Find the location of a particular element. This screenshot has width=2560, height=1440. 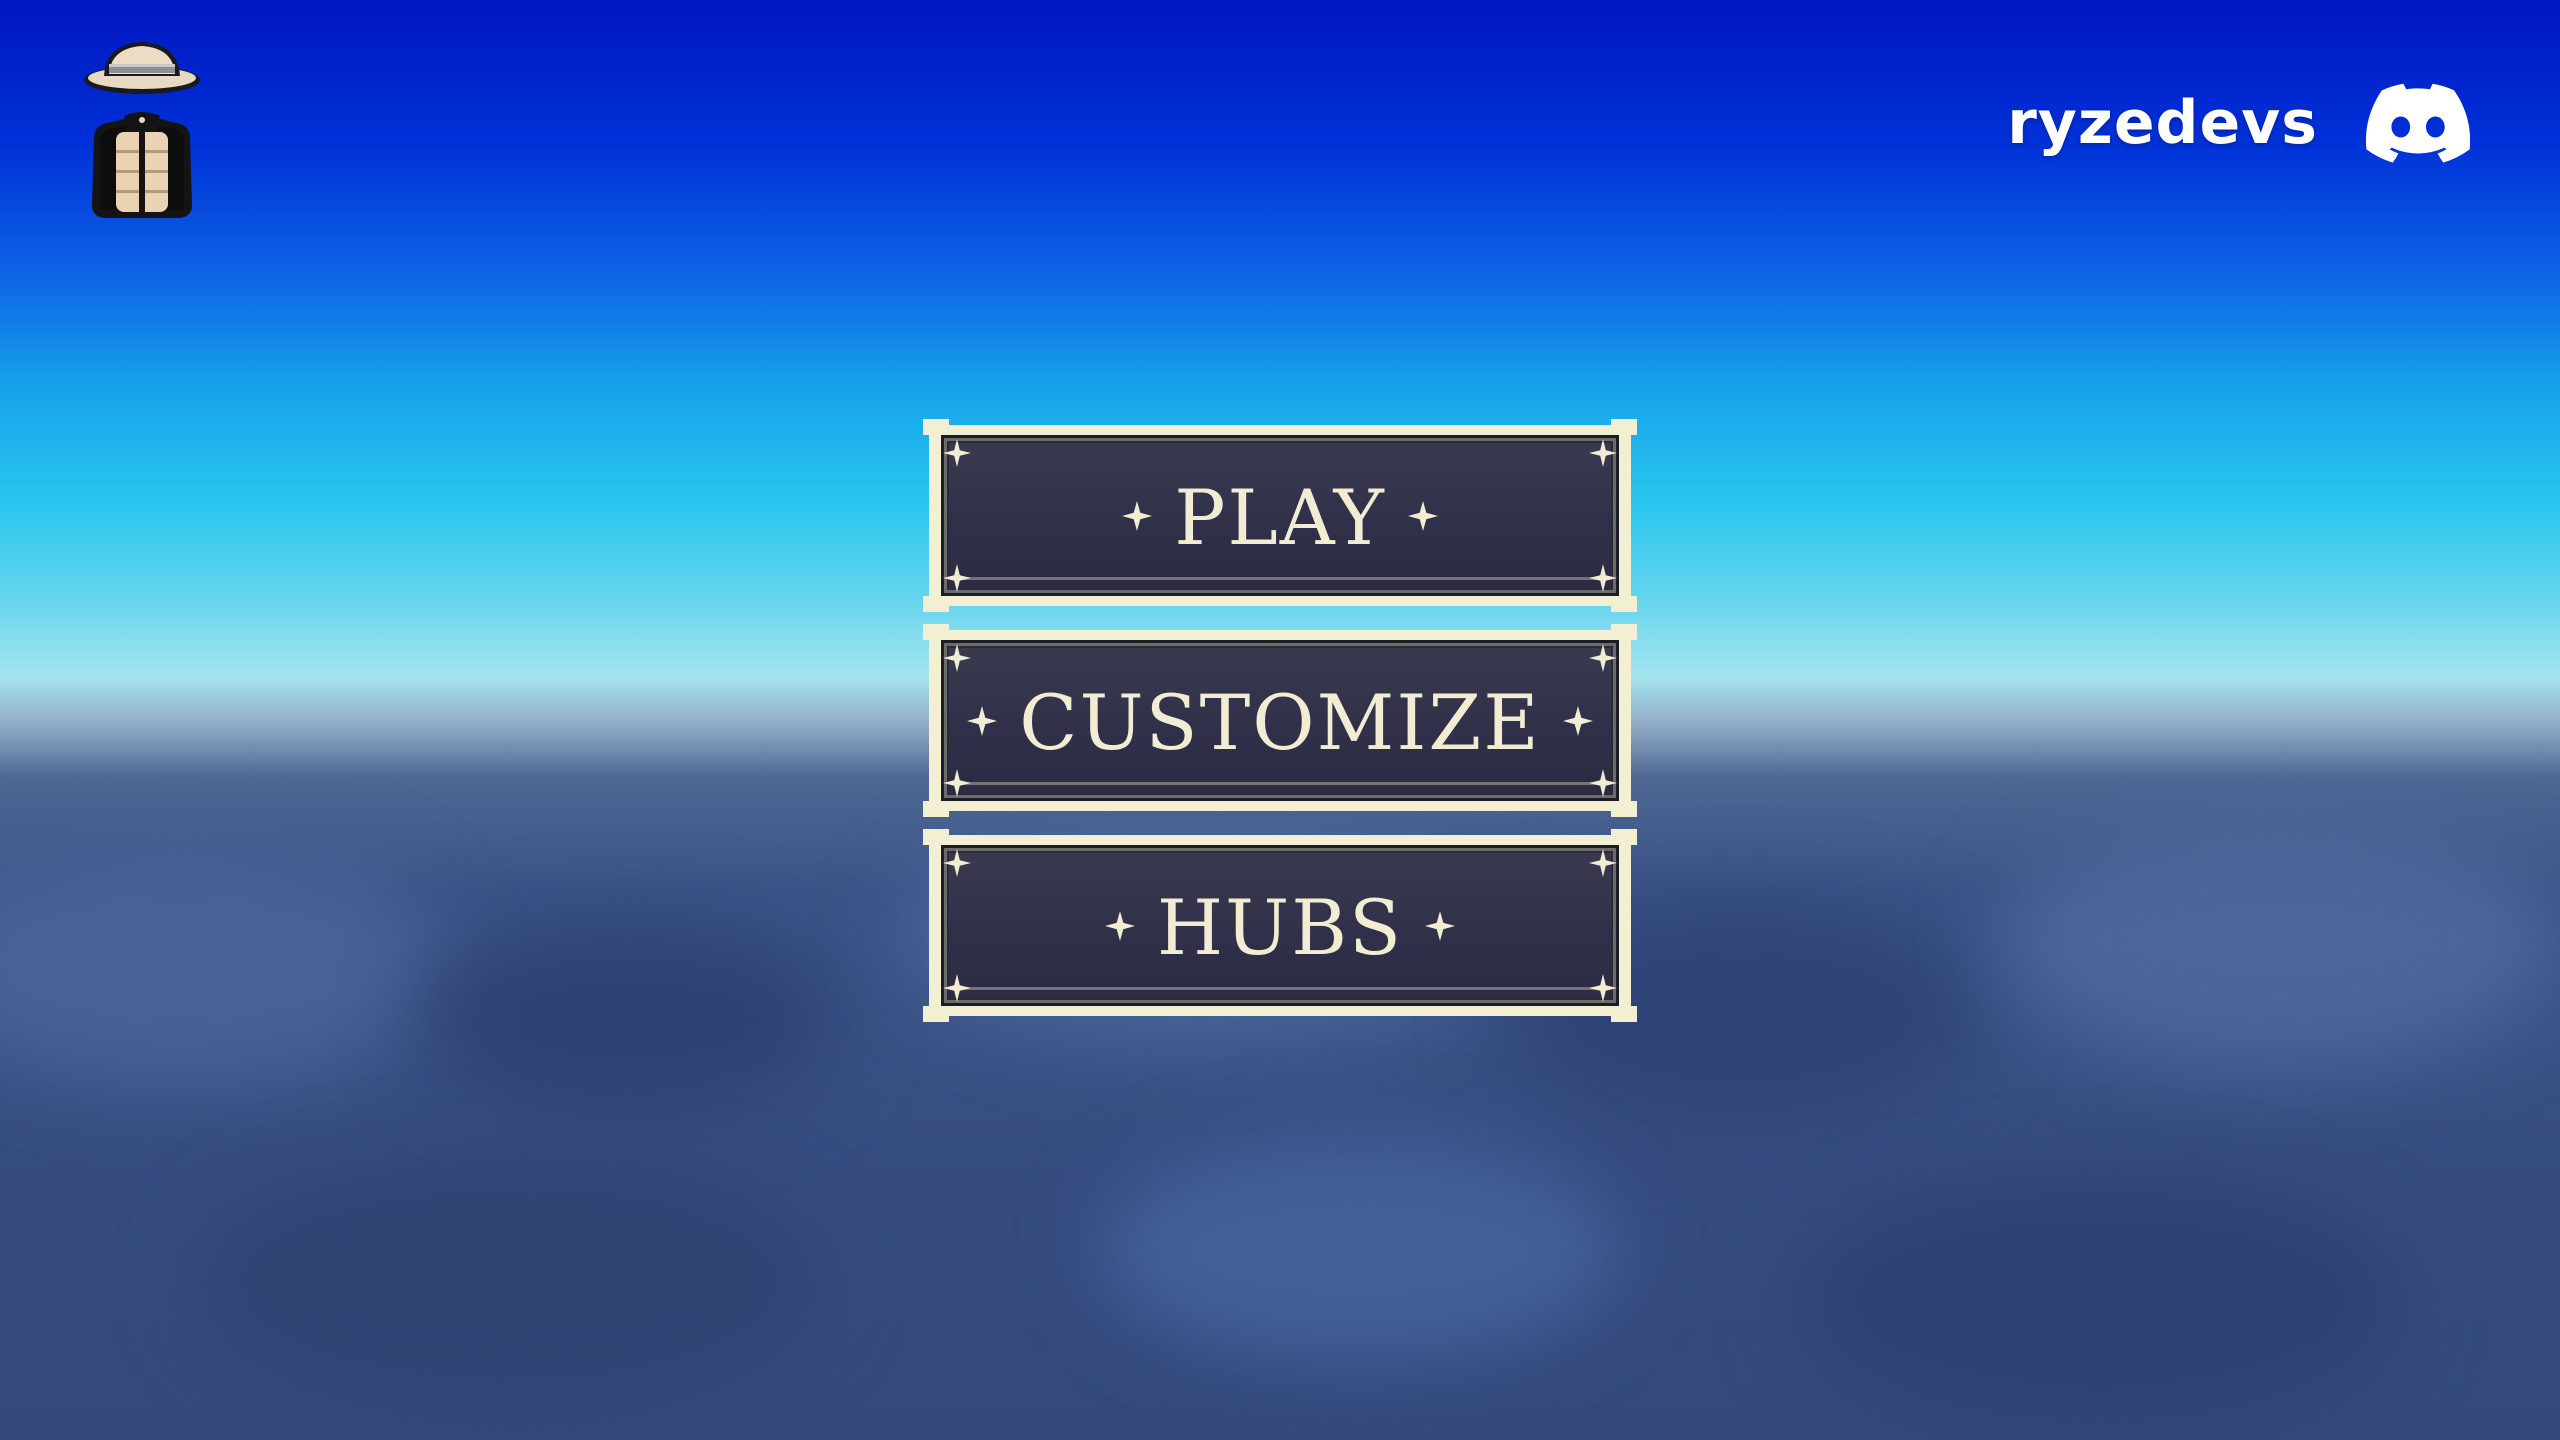

discord-link: ryzedevs is located at coordinates (2238, 123).